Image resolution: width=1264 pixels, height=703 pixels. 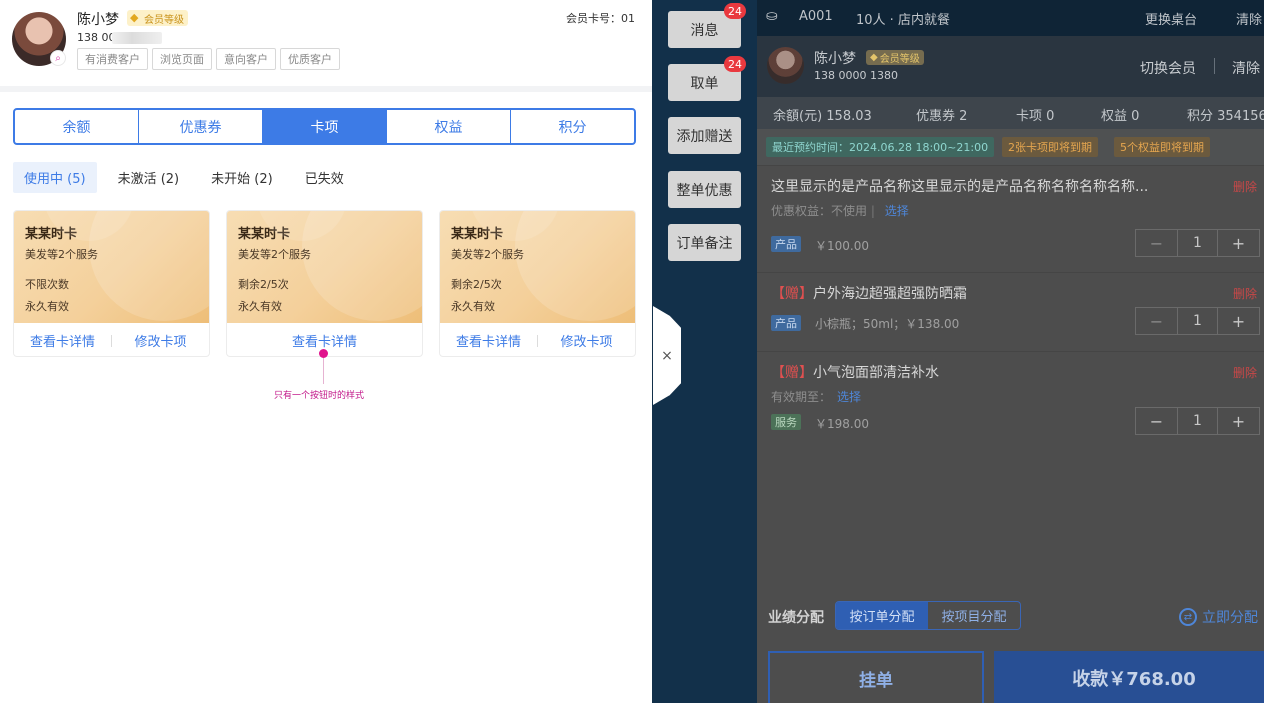 I want to click on stat-balance: 余額(元) 158.03, so click(x=822, y=114).